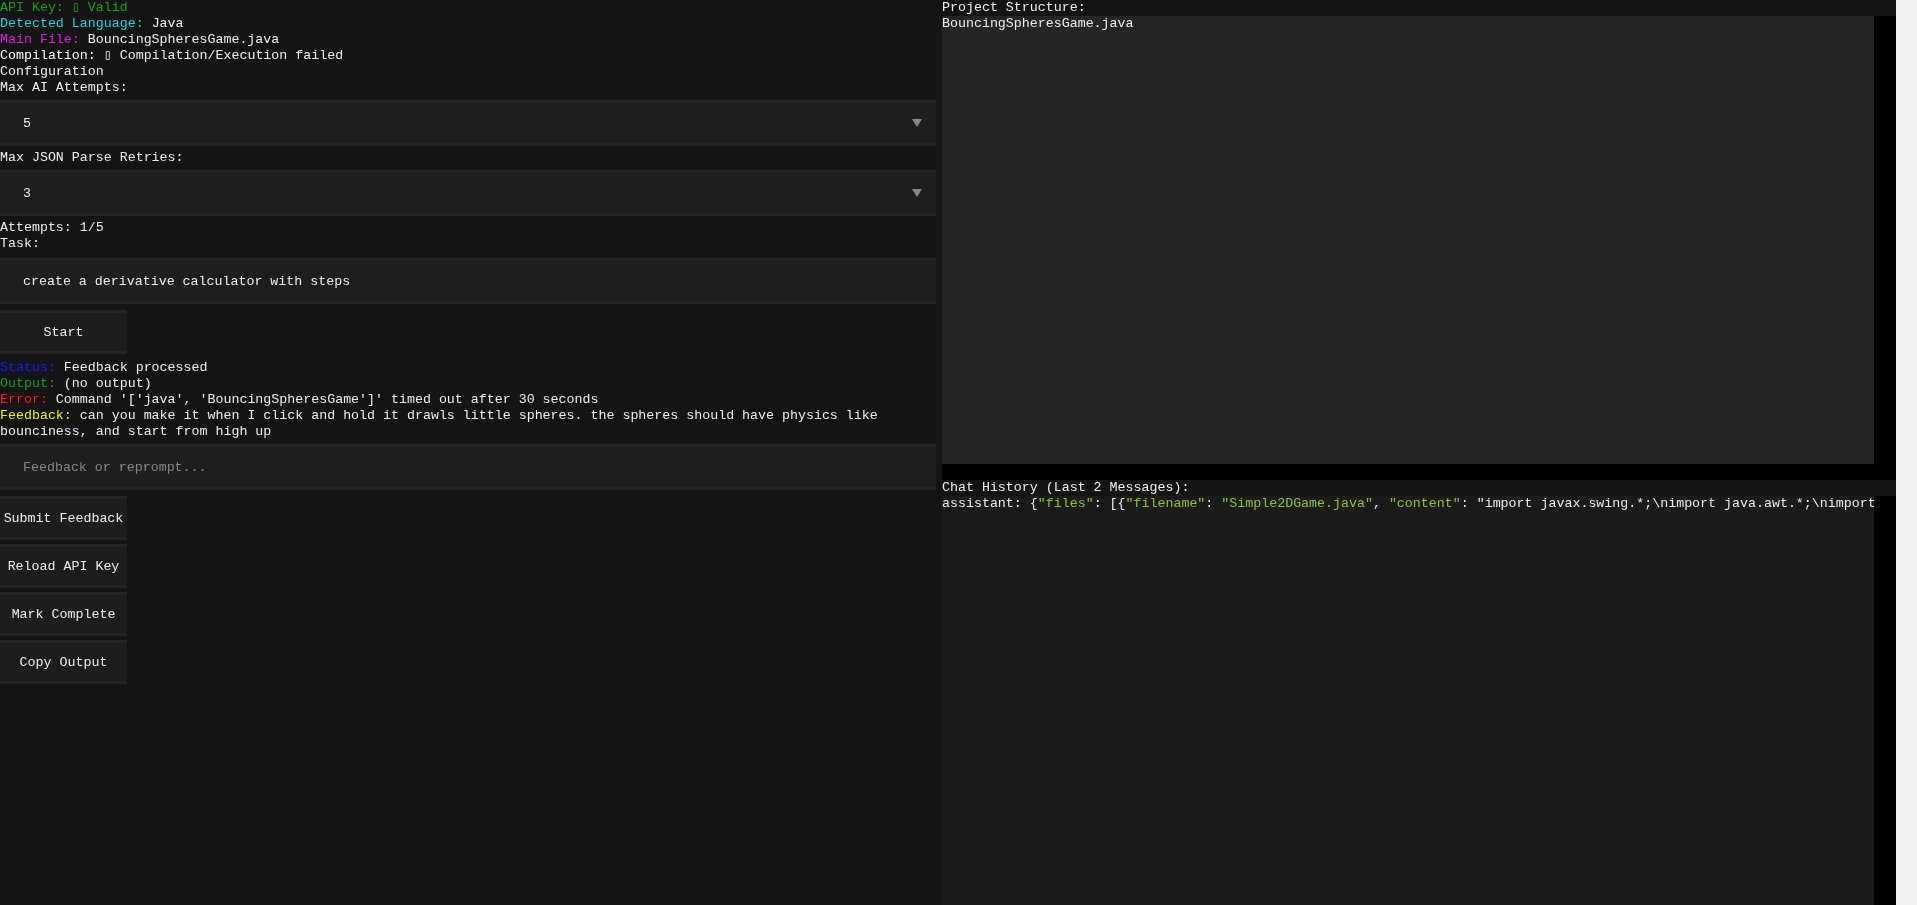 The image size is (1917, 905). Describe the element at coordinates (1408, 504) in the screenshot. I see `chat-message: assistant: {"files": [{"filename": "Simple2DGame.java", "content": "import javax.swing.*;\nimport java.awt.*;\nimport` at that location.